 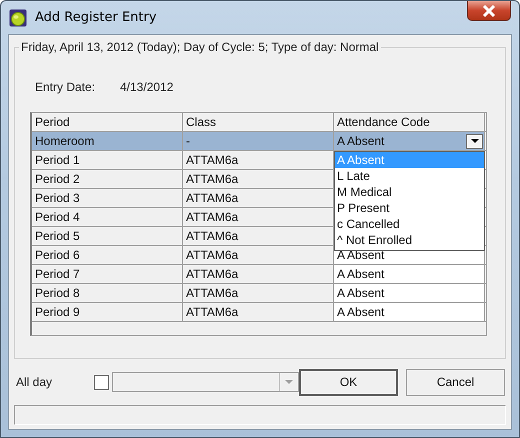 I want to click on ok-button: OK, so click(x=348, y=382).